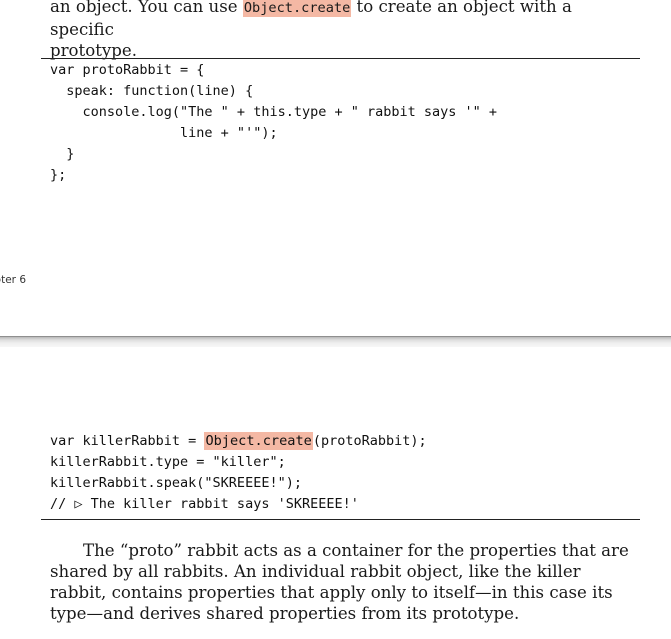 The image size is (671, 639). I want to click on code-text: (protoRabbit);, so click(369, 441).